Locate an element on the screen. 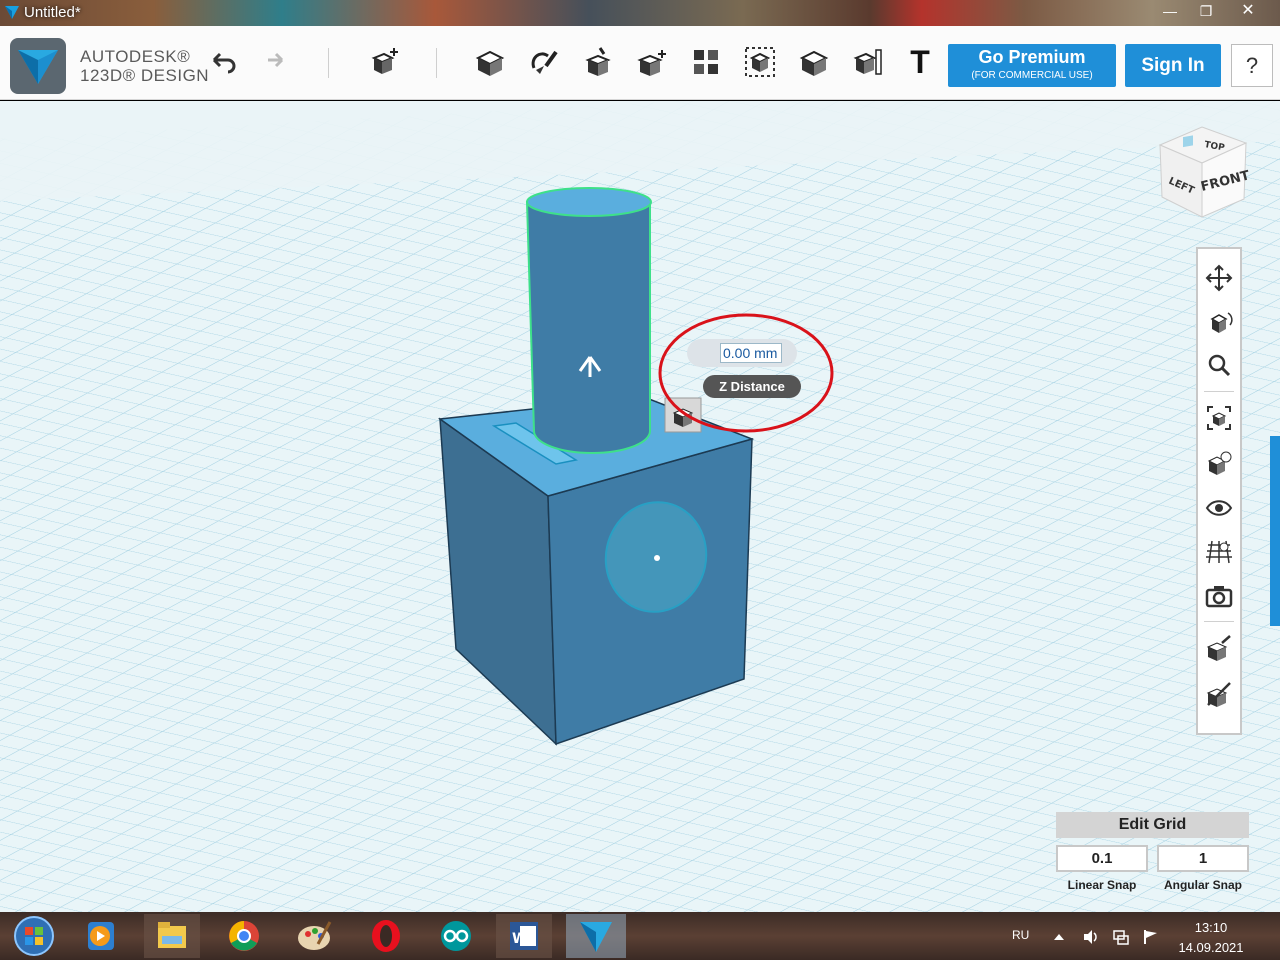 The height and width of the screenshot is (960, 1280). brand-line-1: AUTODESK® is located at coordinates (135, 56).